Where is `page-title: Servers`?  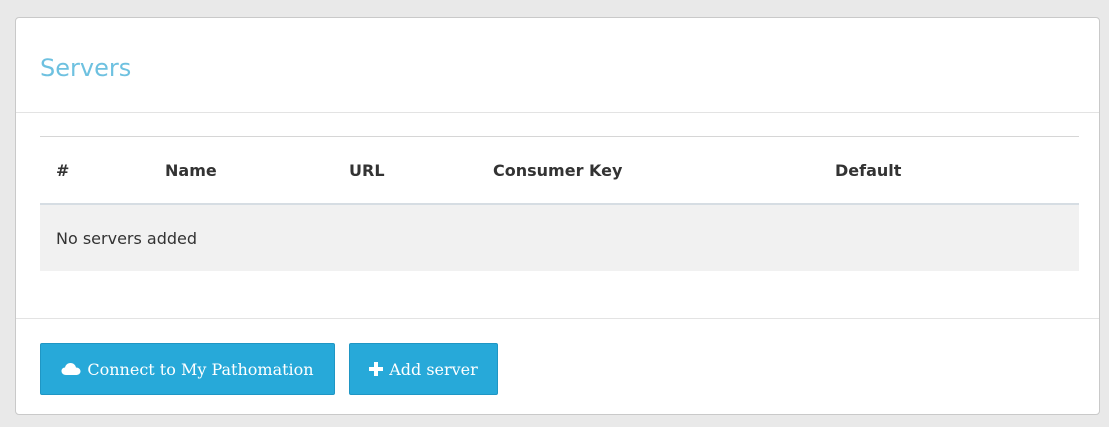
page-title: Servers is located at coordinates (86, 68).